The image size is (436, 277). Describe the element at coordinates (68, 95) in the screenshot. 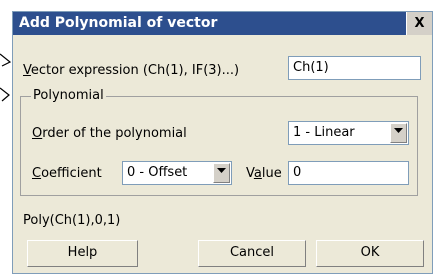

I see `polynomial-group-title: Polynomial` at that location.